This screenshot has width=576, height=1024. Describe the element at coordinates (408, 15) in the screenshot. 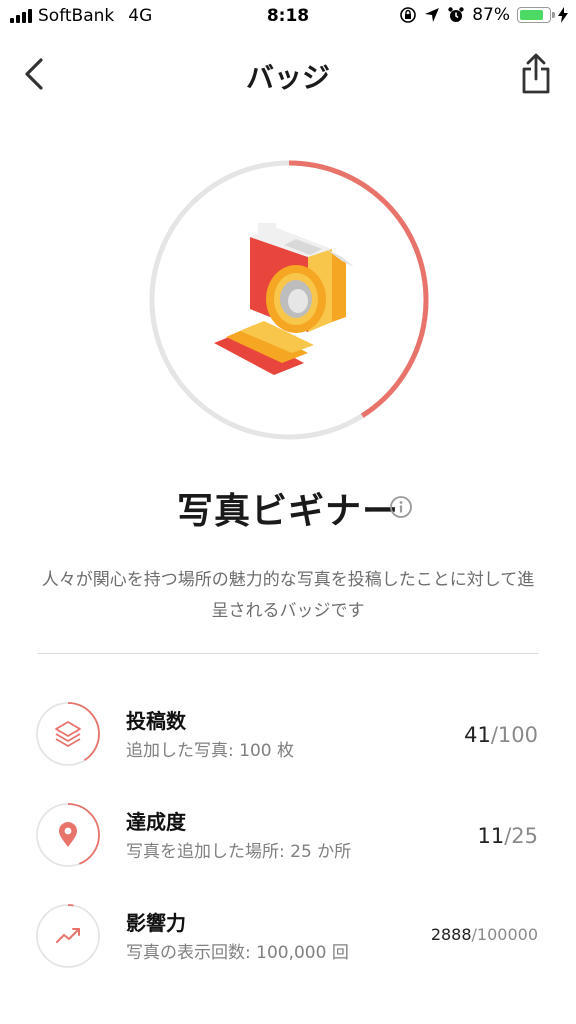

I see `orientation-lock-icon` at that location.